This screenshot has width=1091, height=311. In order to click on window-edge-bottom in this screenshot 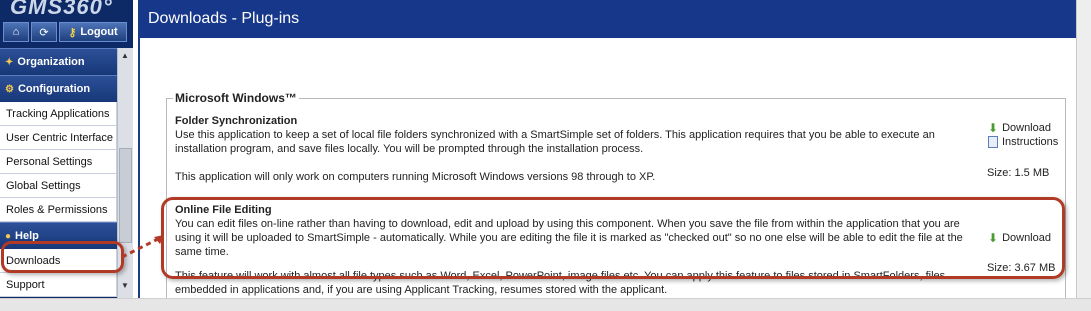, I will do `click(545, 304)`.